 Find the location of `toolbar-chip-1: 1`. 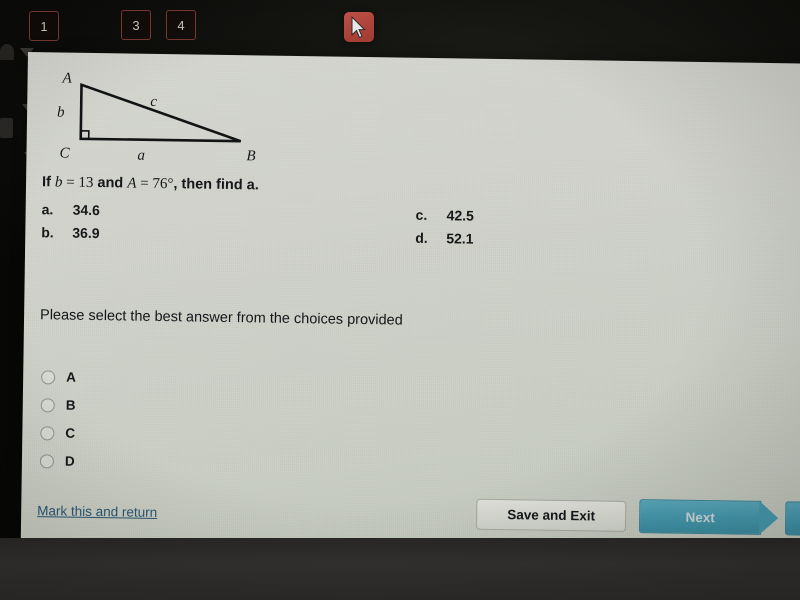

toolbar-chip-1: 1 is located at coordinates (44, 26).